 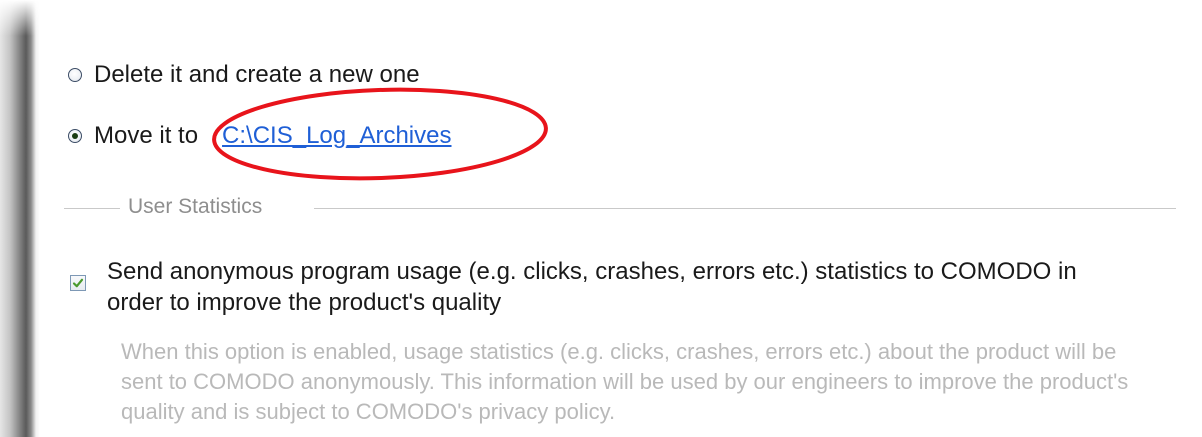 What do you see at coordinates (75, 136) in the screenshot?
I see `move-option-radio` at bounding box center [75, 136].